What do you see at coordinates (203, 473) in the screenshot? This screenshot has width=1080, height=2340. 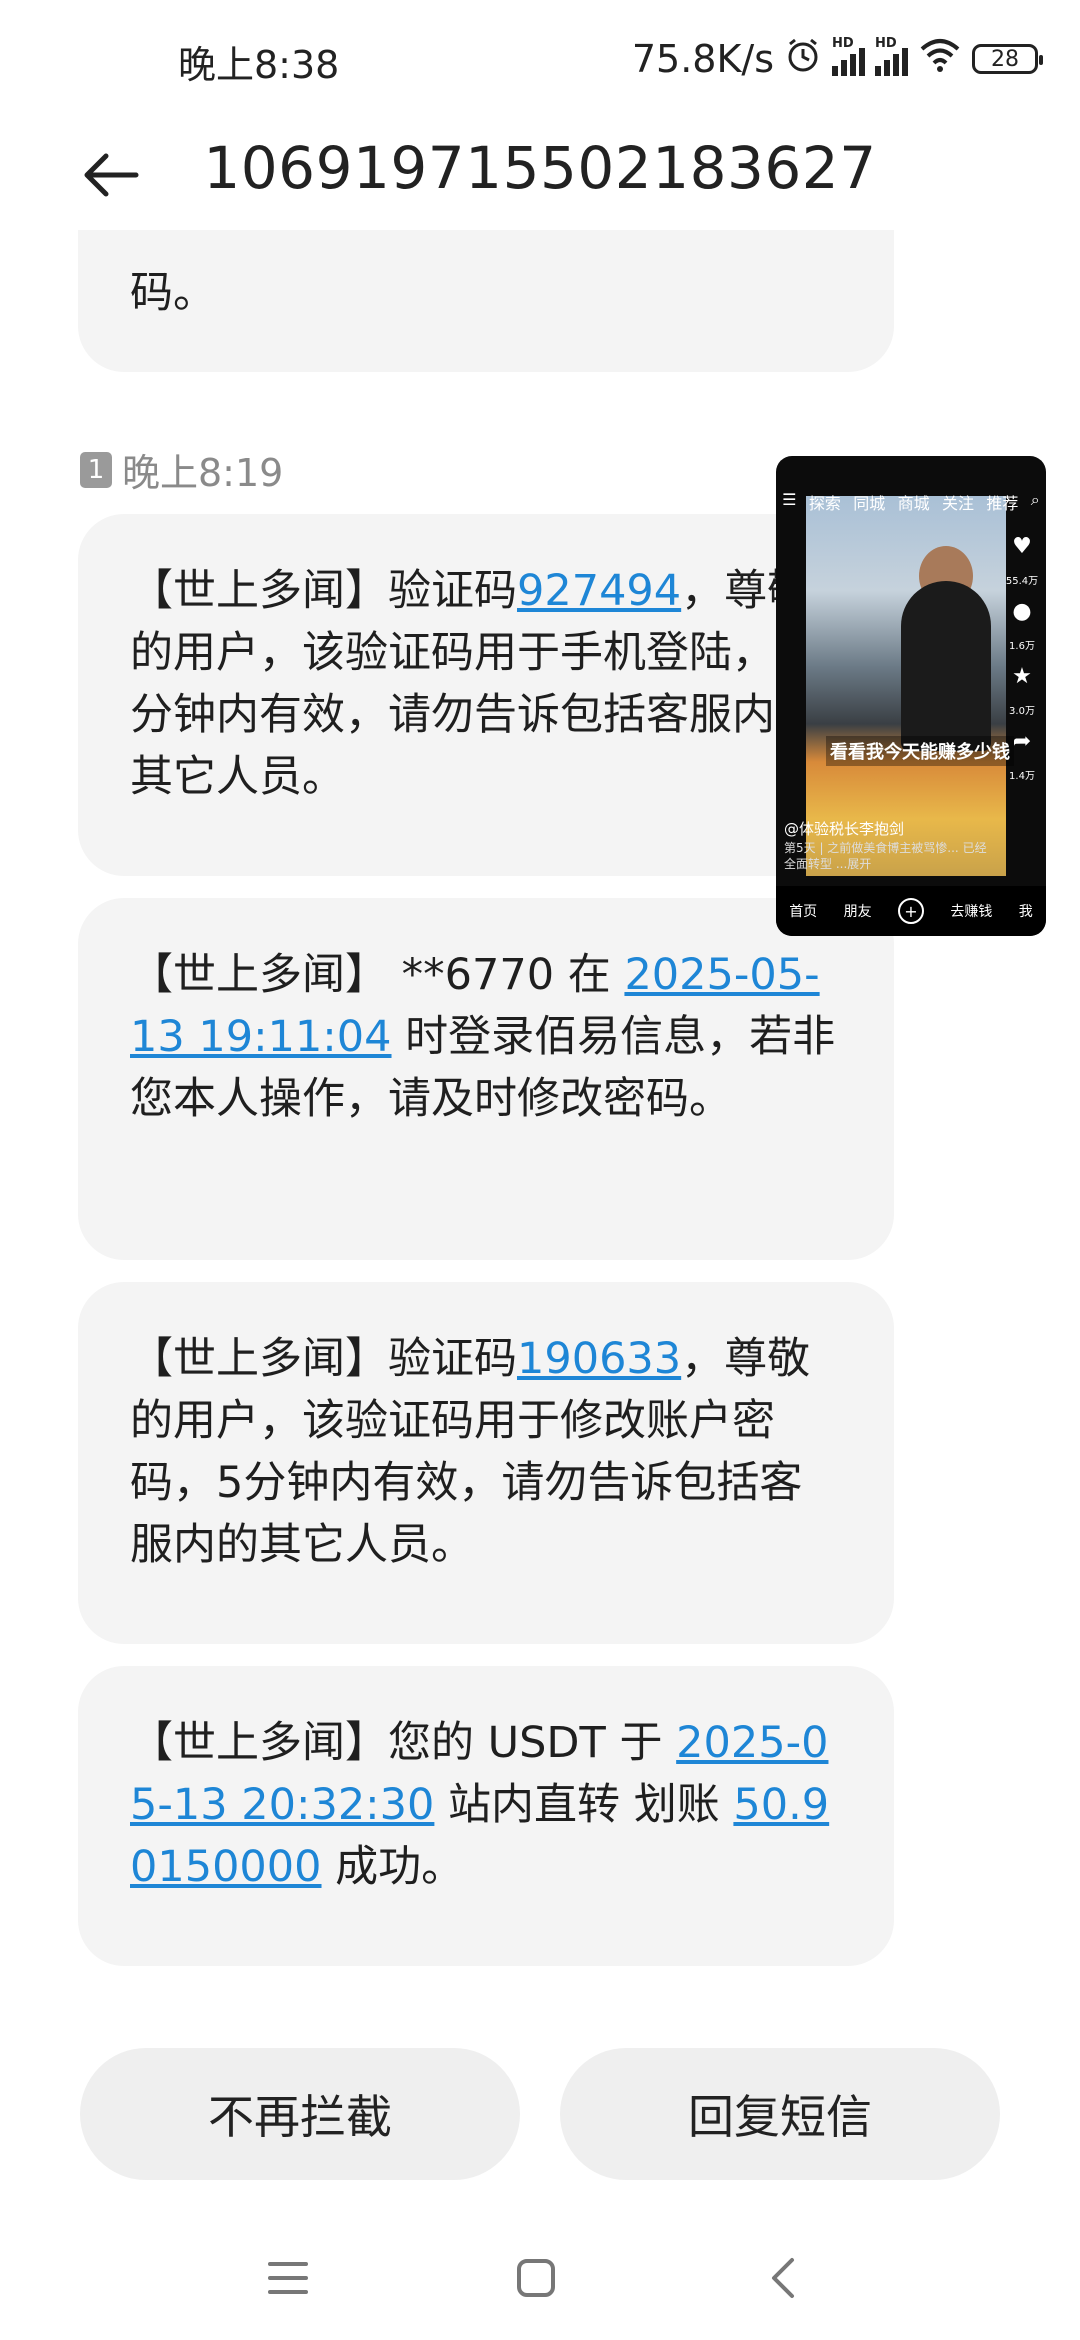 I see `timestamp-text: 晚上8:19` at bounding box center [203, 473].